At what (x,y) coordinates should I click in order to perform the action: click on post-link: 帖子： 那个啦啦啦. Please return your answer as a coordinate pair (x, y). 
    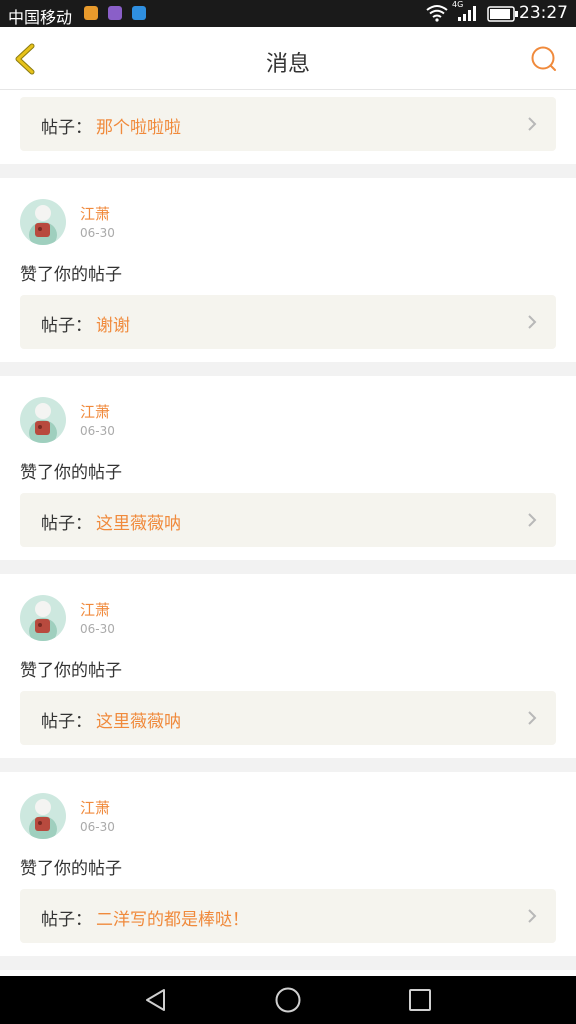
    Looking at the image, I should click on (288, 124).